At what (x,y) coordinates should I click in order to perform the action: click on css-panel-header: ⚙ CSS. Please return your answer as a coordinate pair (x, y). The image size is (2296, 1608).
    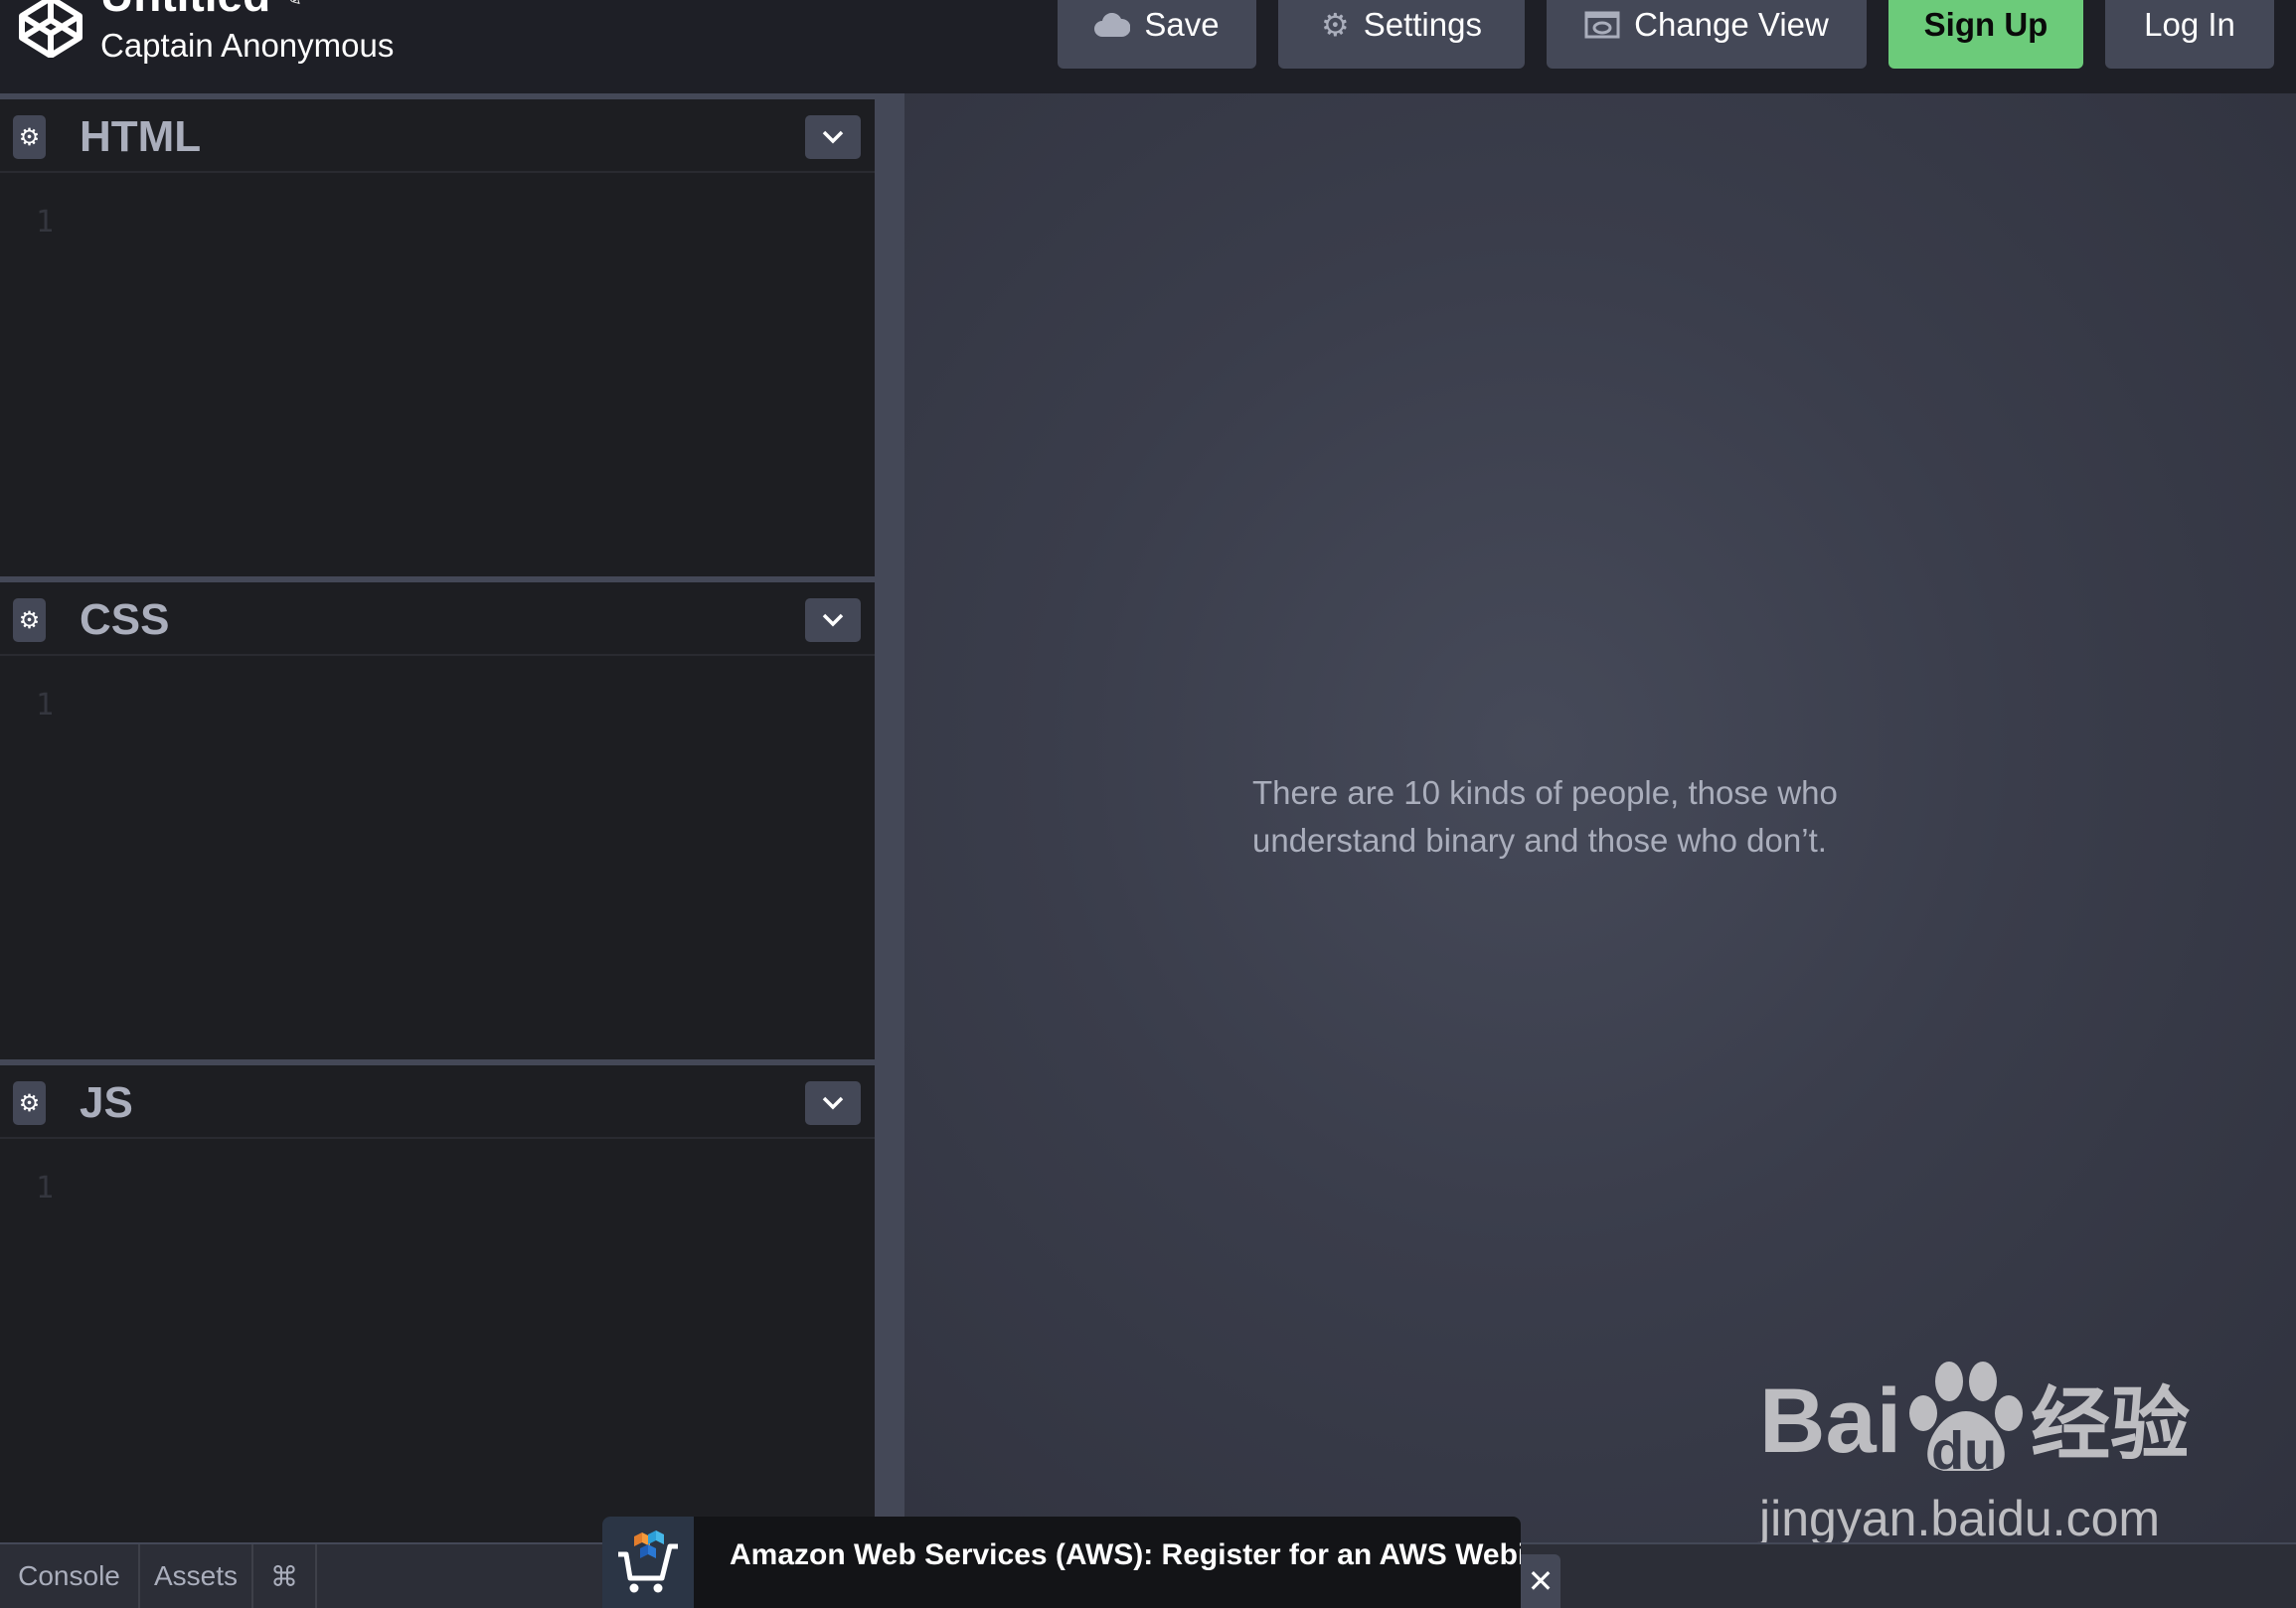
    Looking at the image, I should click on (437, 619).